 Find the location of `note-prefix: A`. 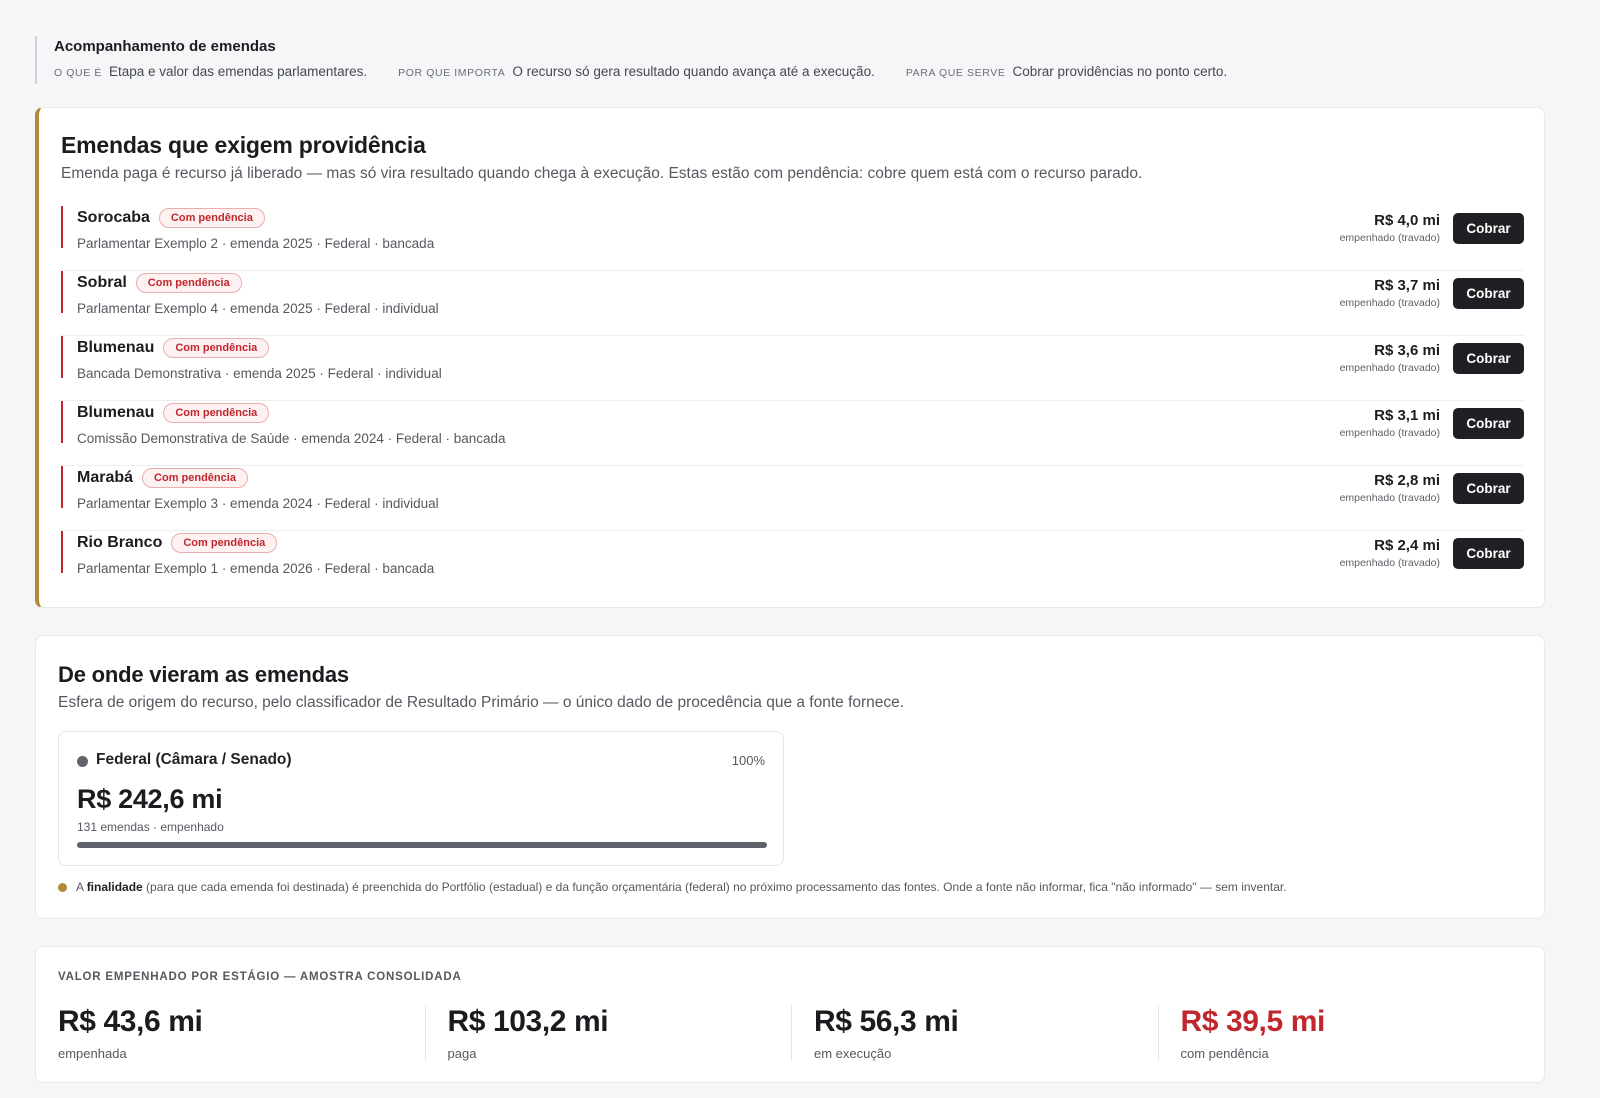

note-prefix: A is located at coordinates (80, 887).